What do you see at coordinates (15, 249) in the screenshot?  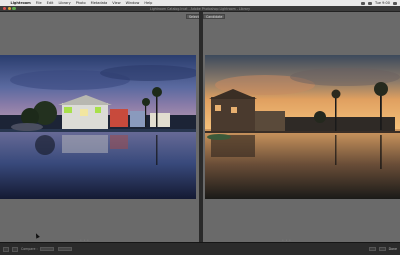 I see `loupe-view-button` at bounding box center [15, 249].